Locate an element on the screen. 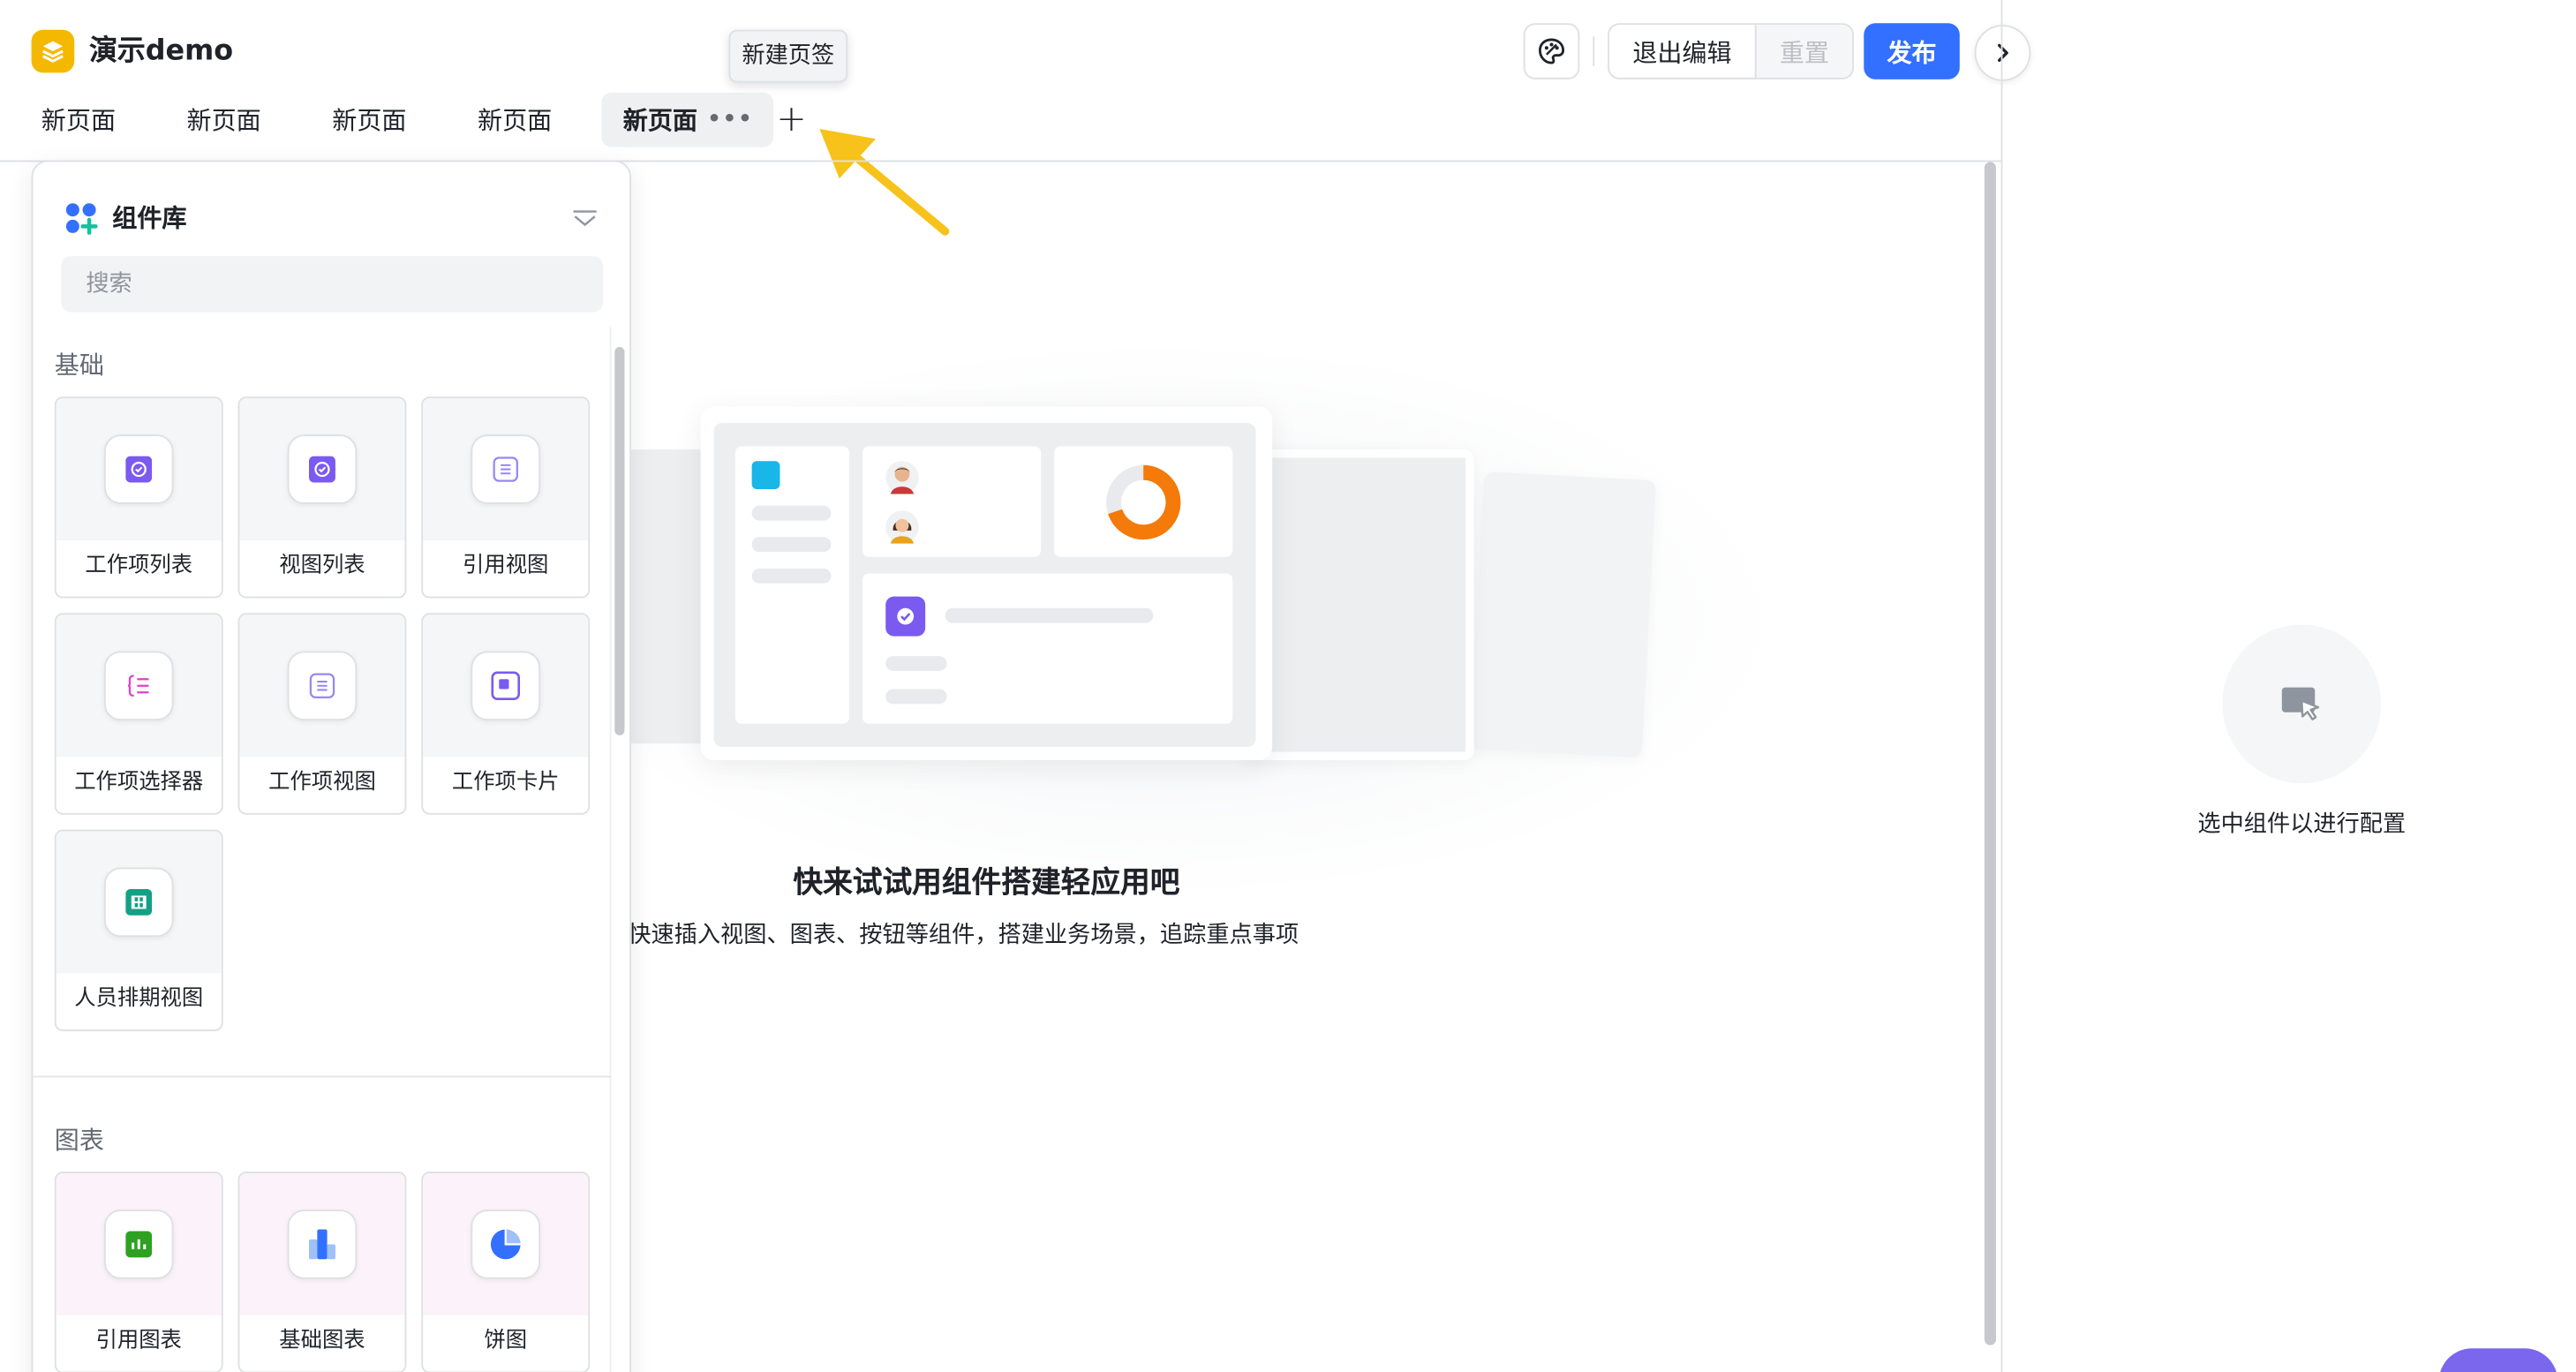 This screenshot has height=1372, width=2576. selector-list-icon is located at coordinates (138, 686).